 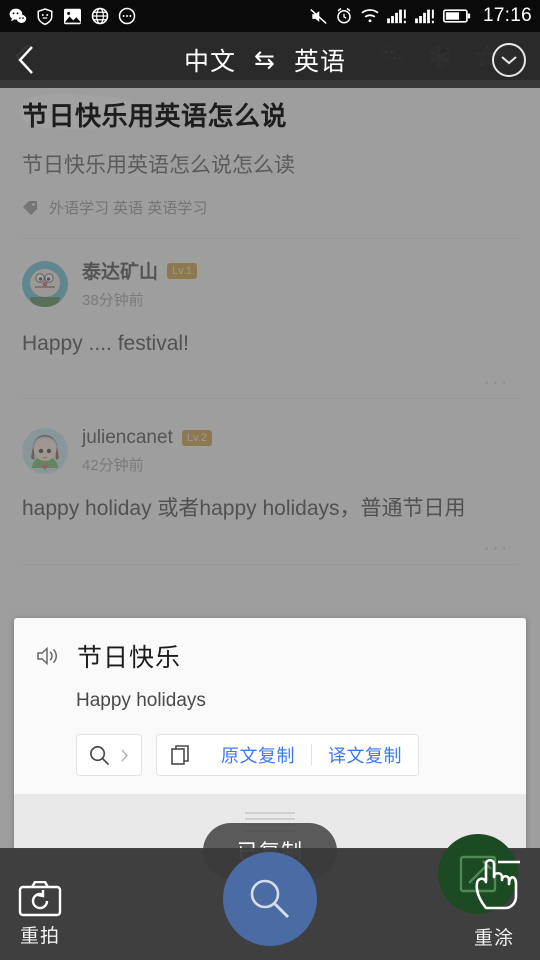 I want to click on translated-text: Happy holidays, so click(x=141, y=700).